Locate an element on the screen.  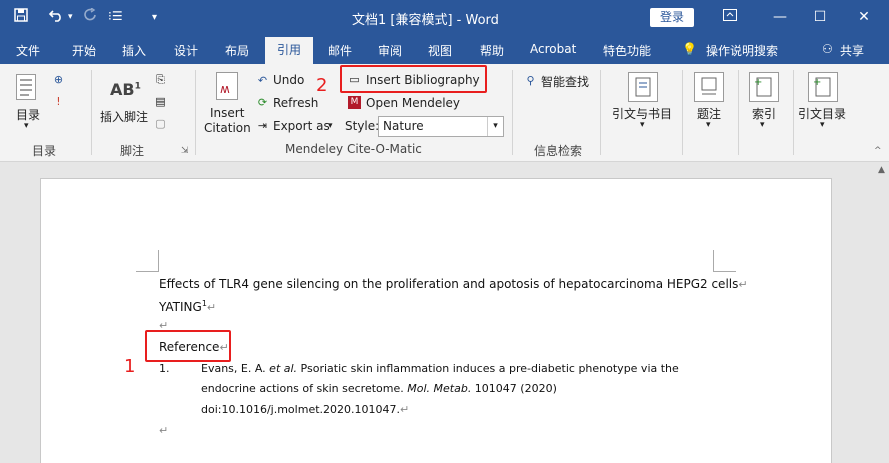
tab-help: 帮助 is located at coordinates (492, 50).